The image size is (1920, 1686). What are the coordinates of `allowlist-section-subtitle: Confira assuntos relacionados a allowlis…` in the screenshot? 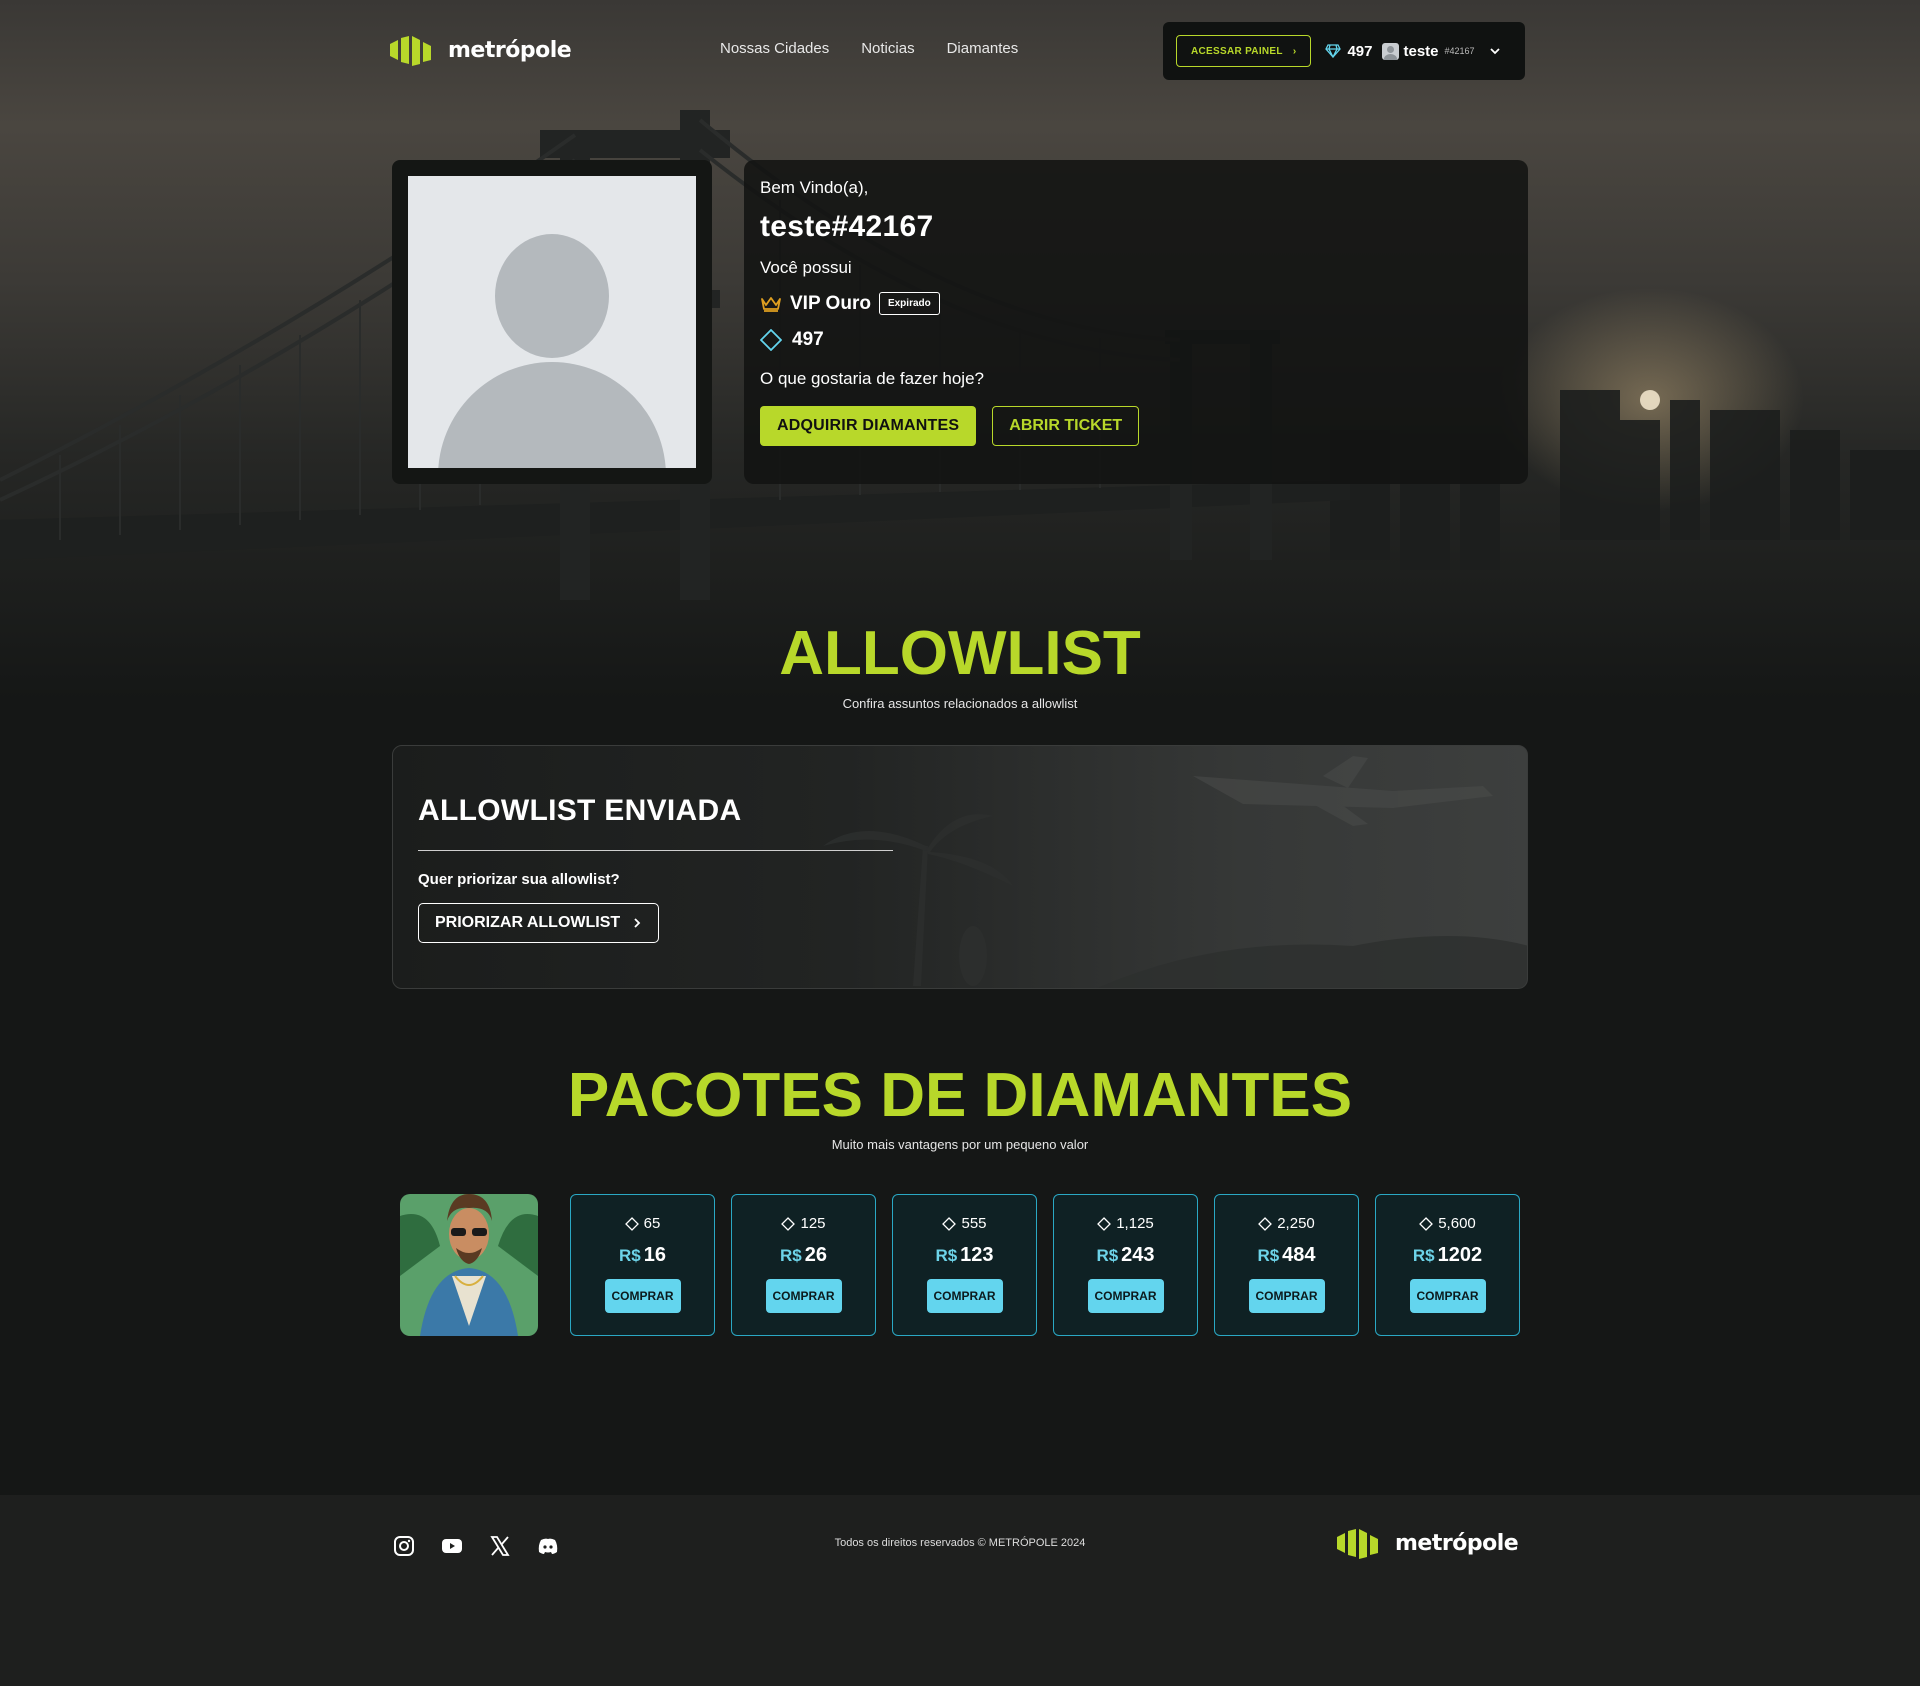 It's located at (960, 703).